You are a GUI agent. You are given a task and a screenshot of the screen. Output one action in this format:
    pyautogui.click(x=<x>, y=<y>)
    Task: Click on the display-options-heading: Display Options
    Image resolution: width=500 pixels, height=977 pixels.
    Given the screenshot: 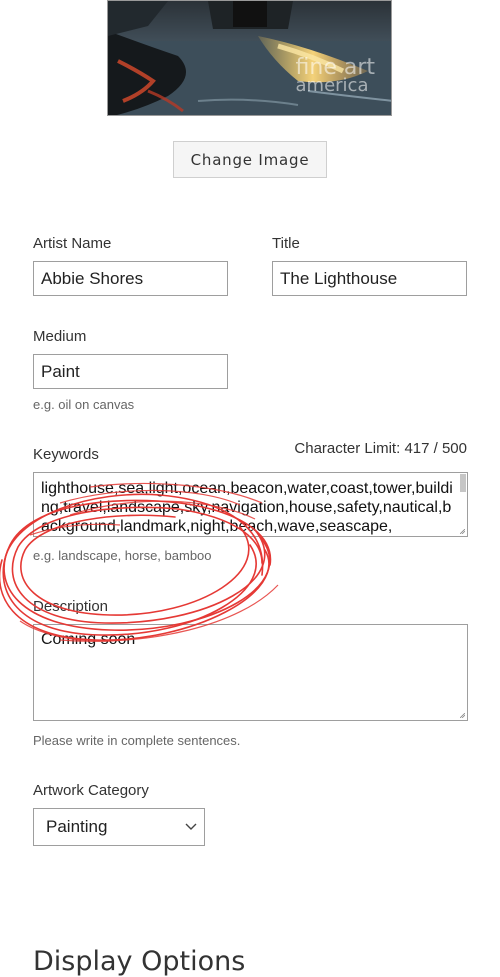 What is the action you would take?
    pyautogui.click(x=139, y=961)
    